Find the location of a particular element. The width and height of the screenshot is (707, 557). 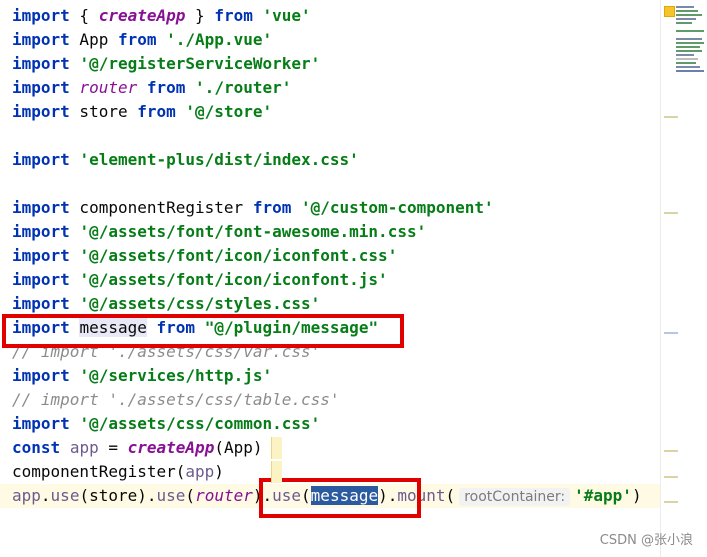

code-token: '@/assets/css/styles.css' is located at coordinates (200, 303).